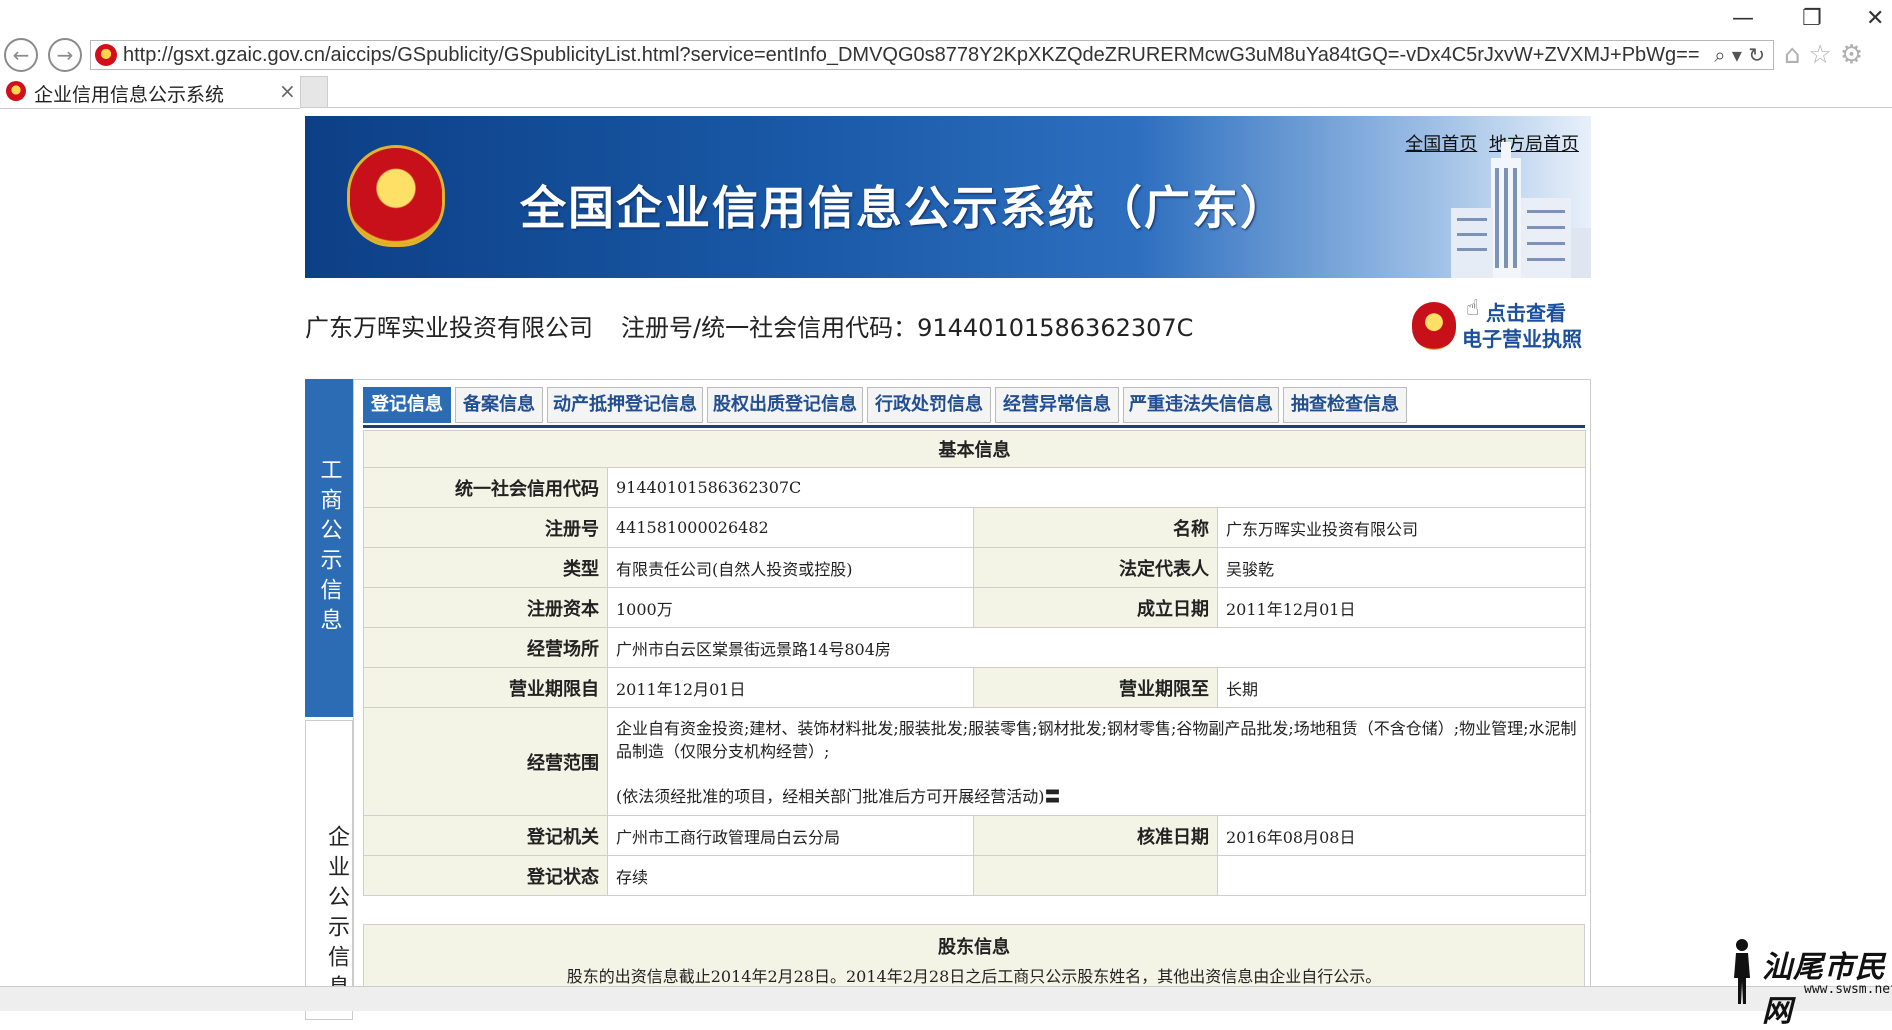  I want to click on credit-code-label: 统一社会信用代码, so click(485, 487).